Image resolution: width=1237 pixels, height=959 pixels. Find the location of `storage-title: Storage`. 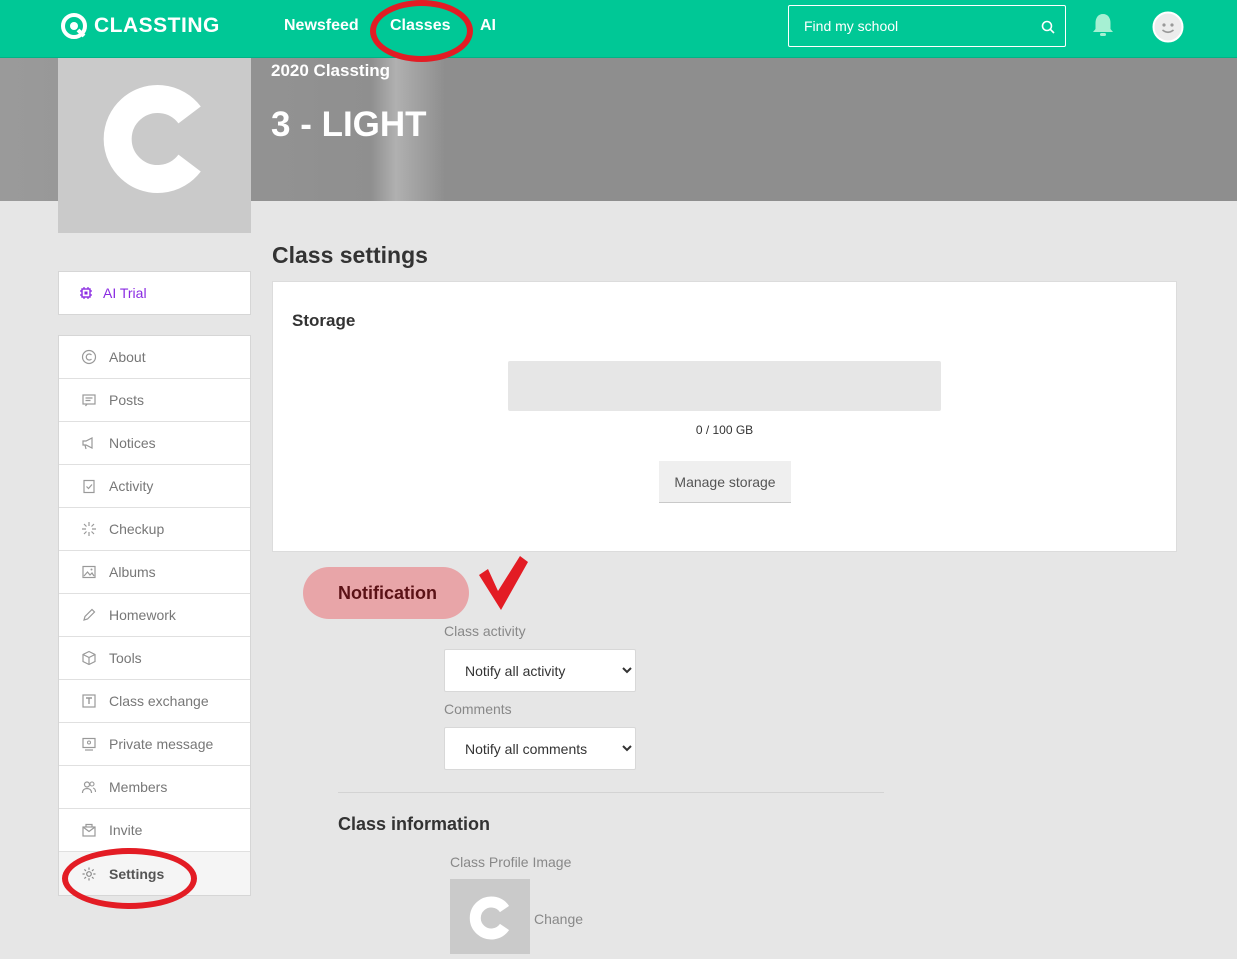

storage-title: Storage is located at coordinates (324, 320).